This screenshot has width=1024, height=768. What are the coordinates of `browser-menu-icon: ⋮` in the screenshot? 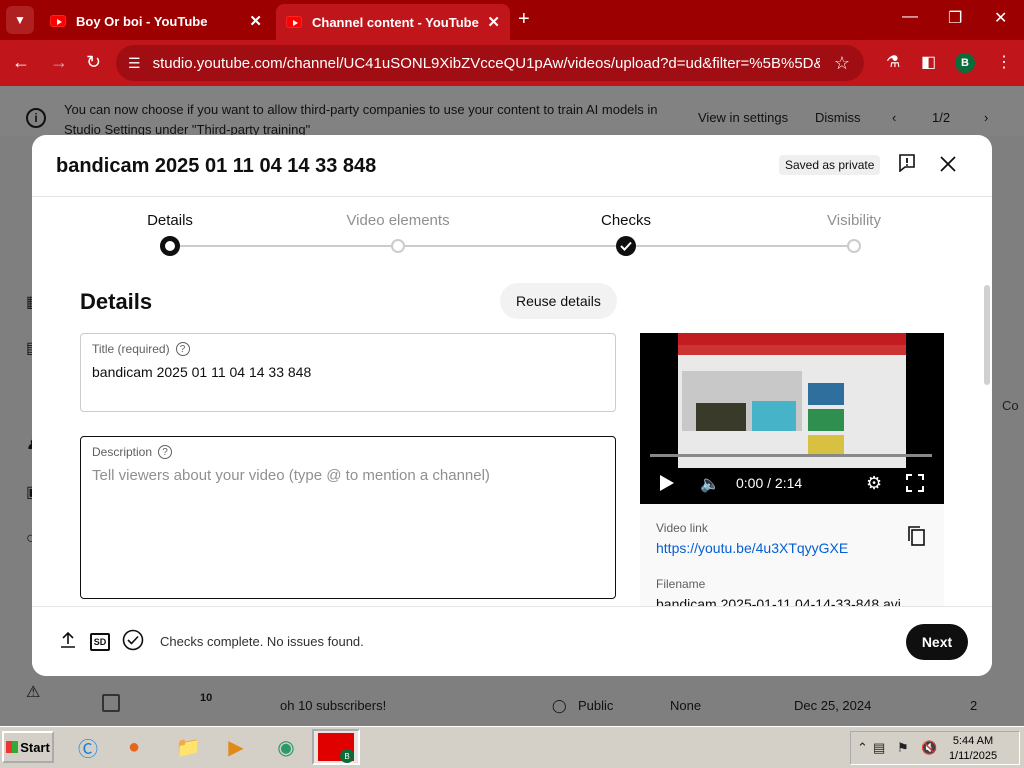 It's located at (1004, 62).